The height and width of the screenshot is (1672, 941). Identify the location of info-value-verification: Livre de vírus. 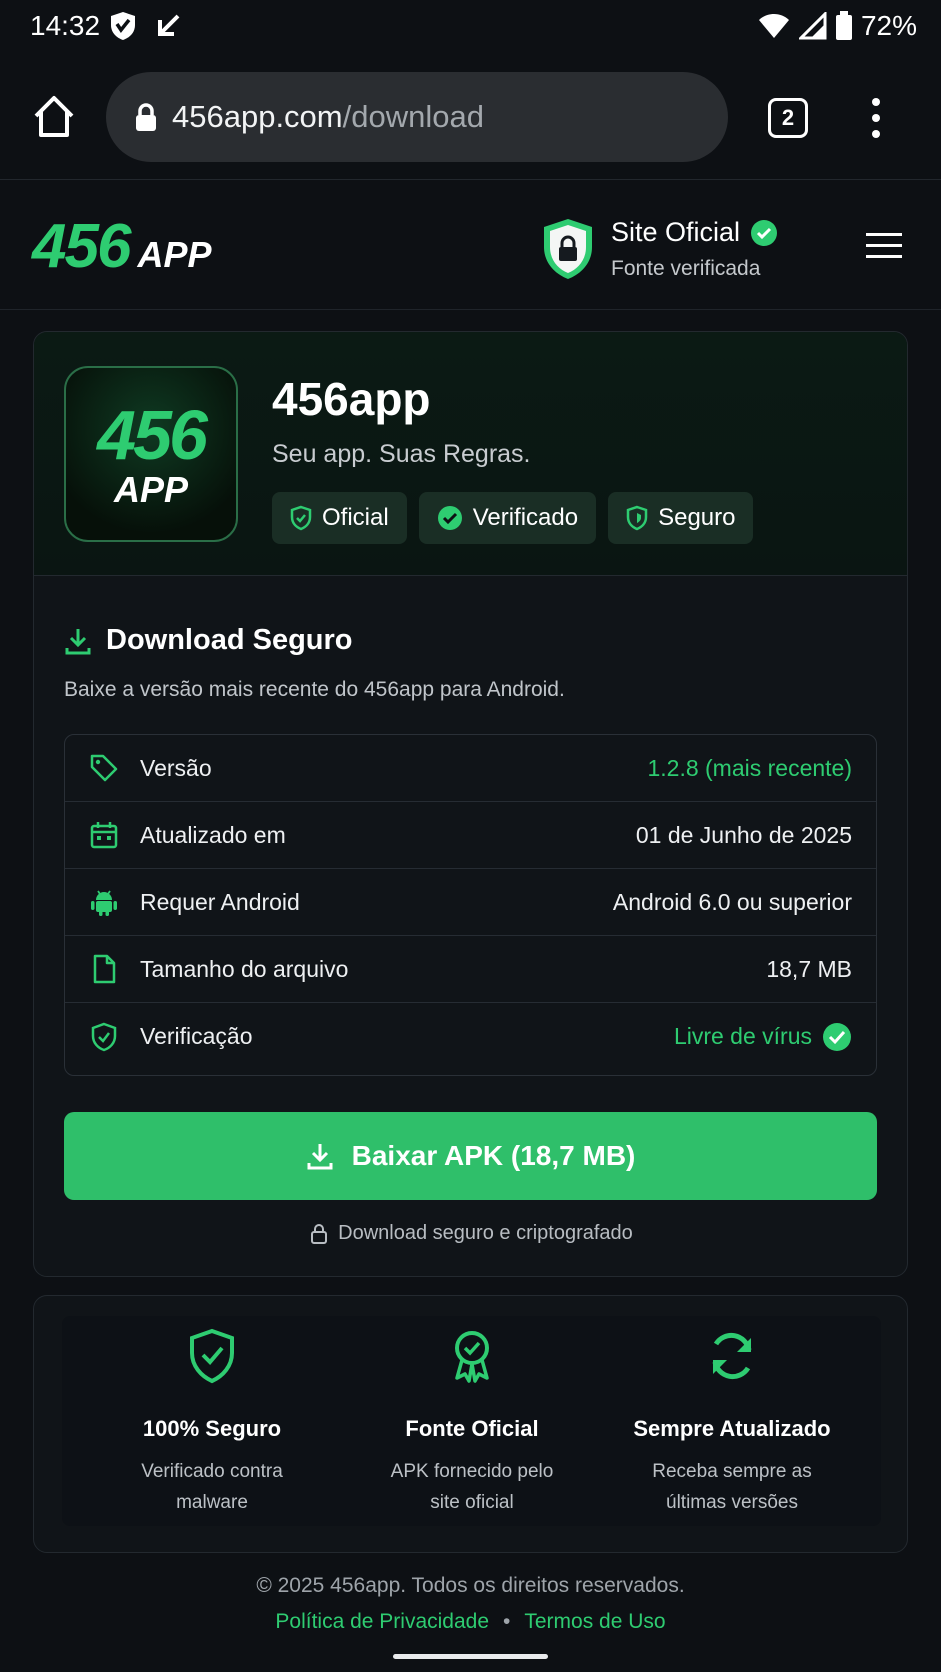
(763, 1037).